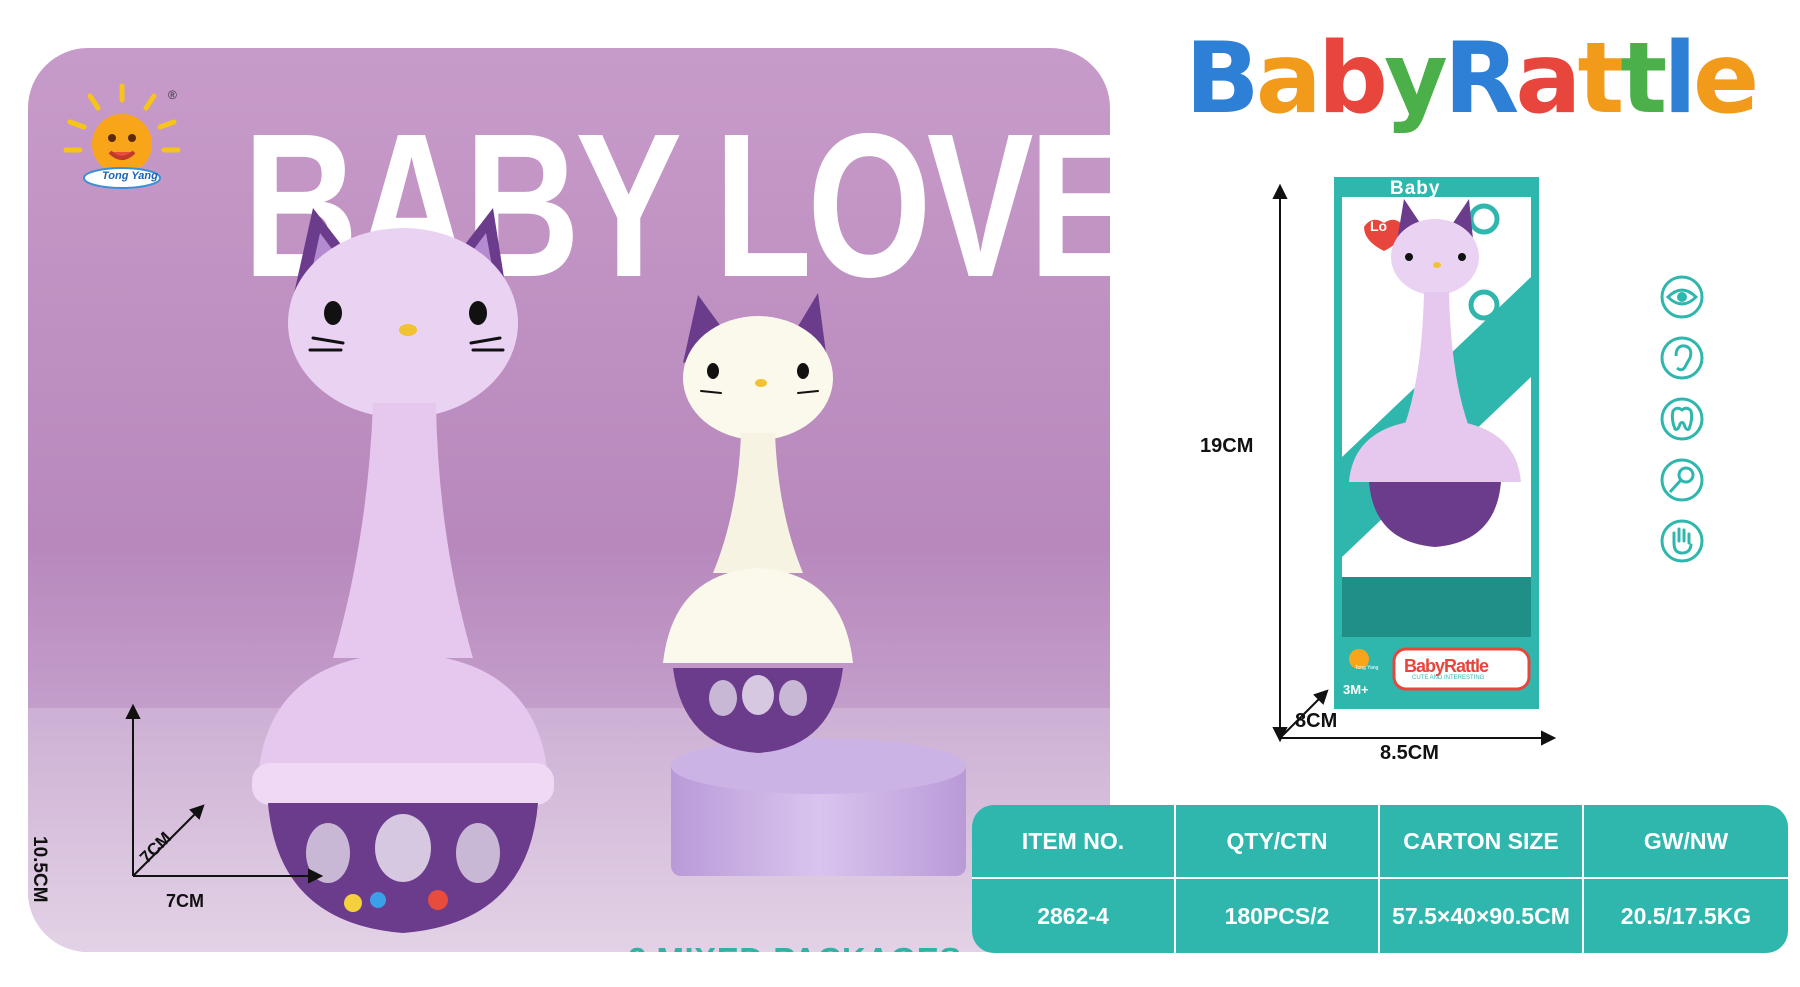 This screenshot has height=987, width=1800. What do you see at coordinates (1682, 541) in the screenshot?
I see `hand-icon` at bounding box center [1682, 541].